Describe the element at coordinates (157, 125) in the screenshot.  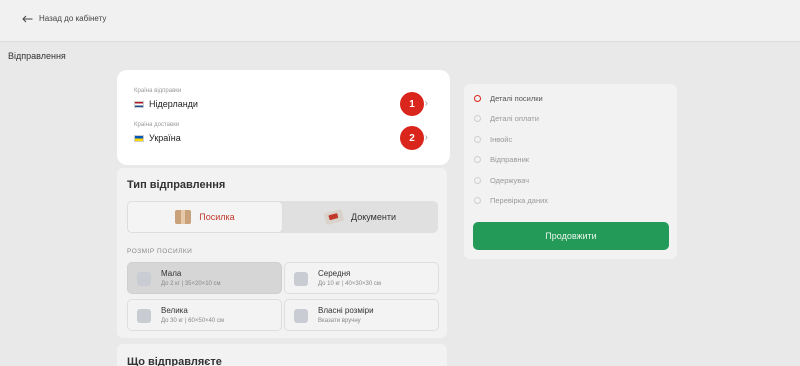
I see `country-to-label: Країна доставки` at that location.